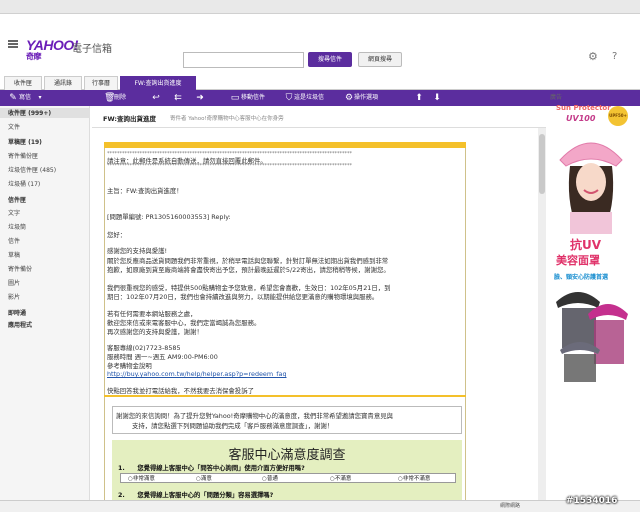 The image size is (640, 512). What do you see at coordinates (618, 57) in the screenshot?
I see `help-icon: ?` at bounding box center [618, 57].